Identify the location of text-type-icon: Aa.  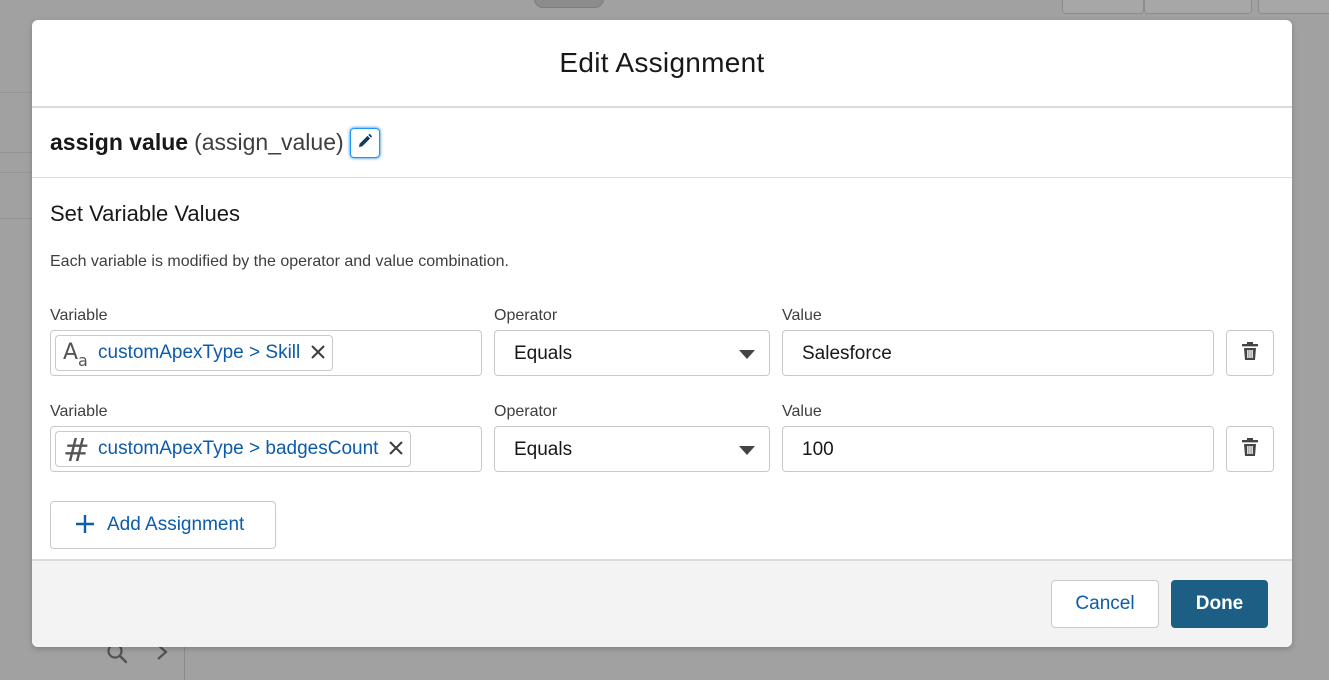
(77, 353).